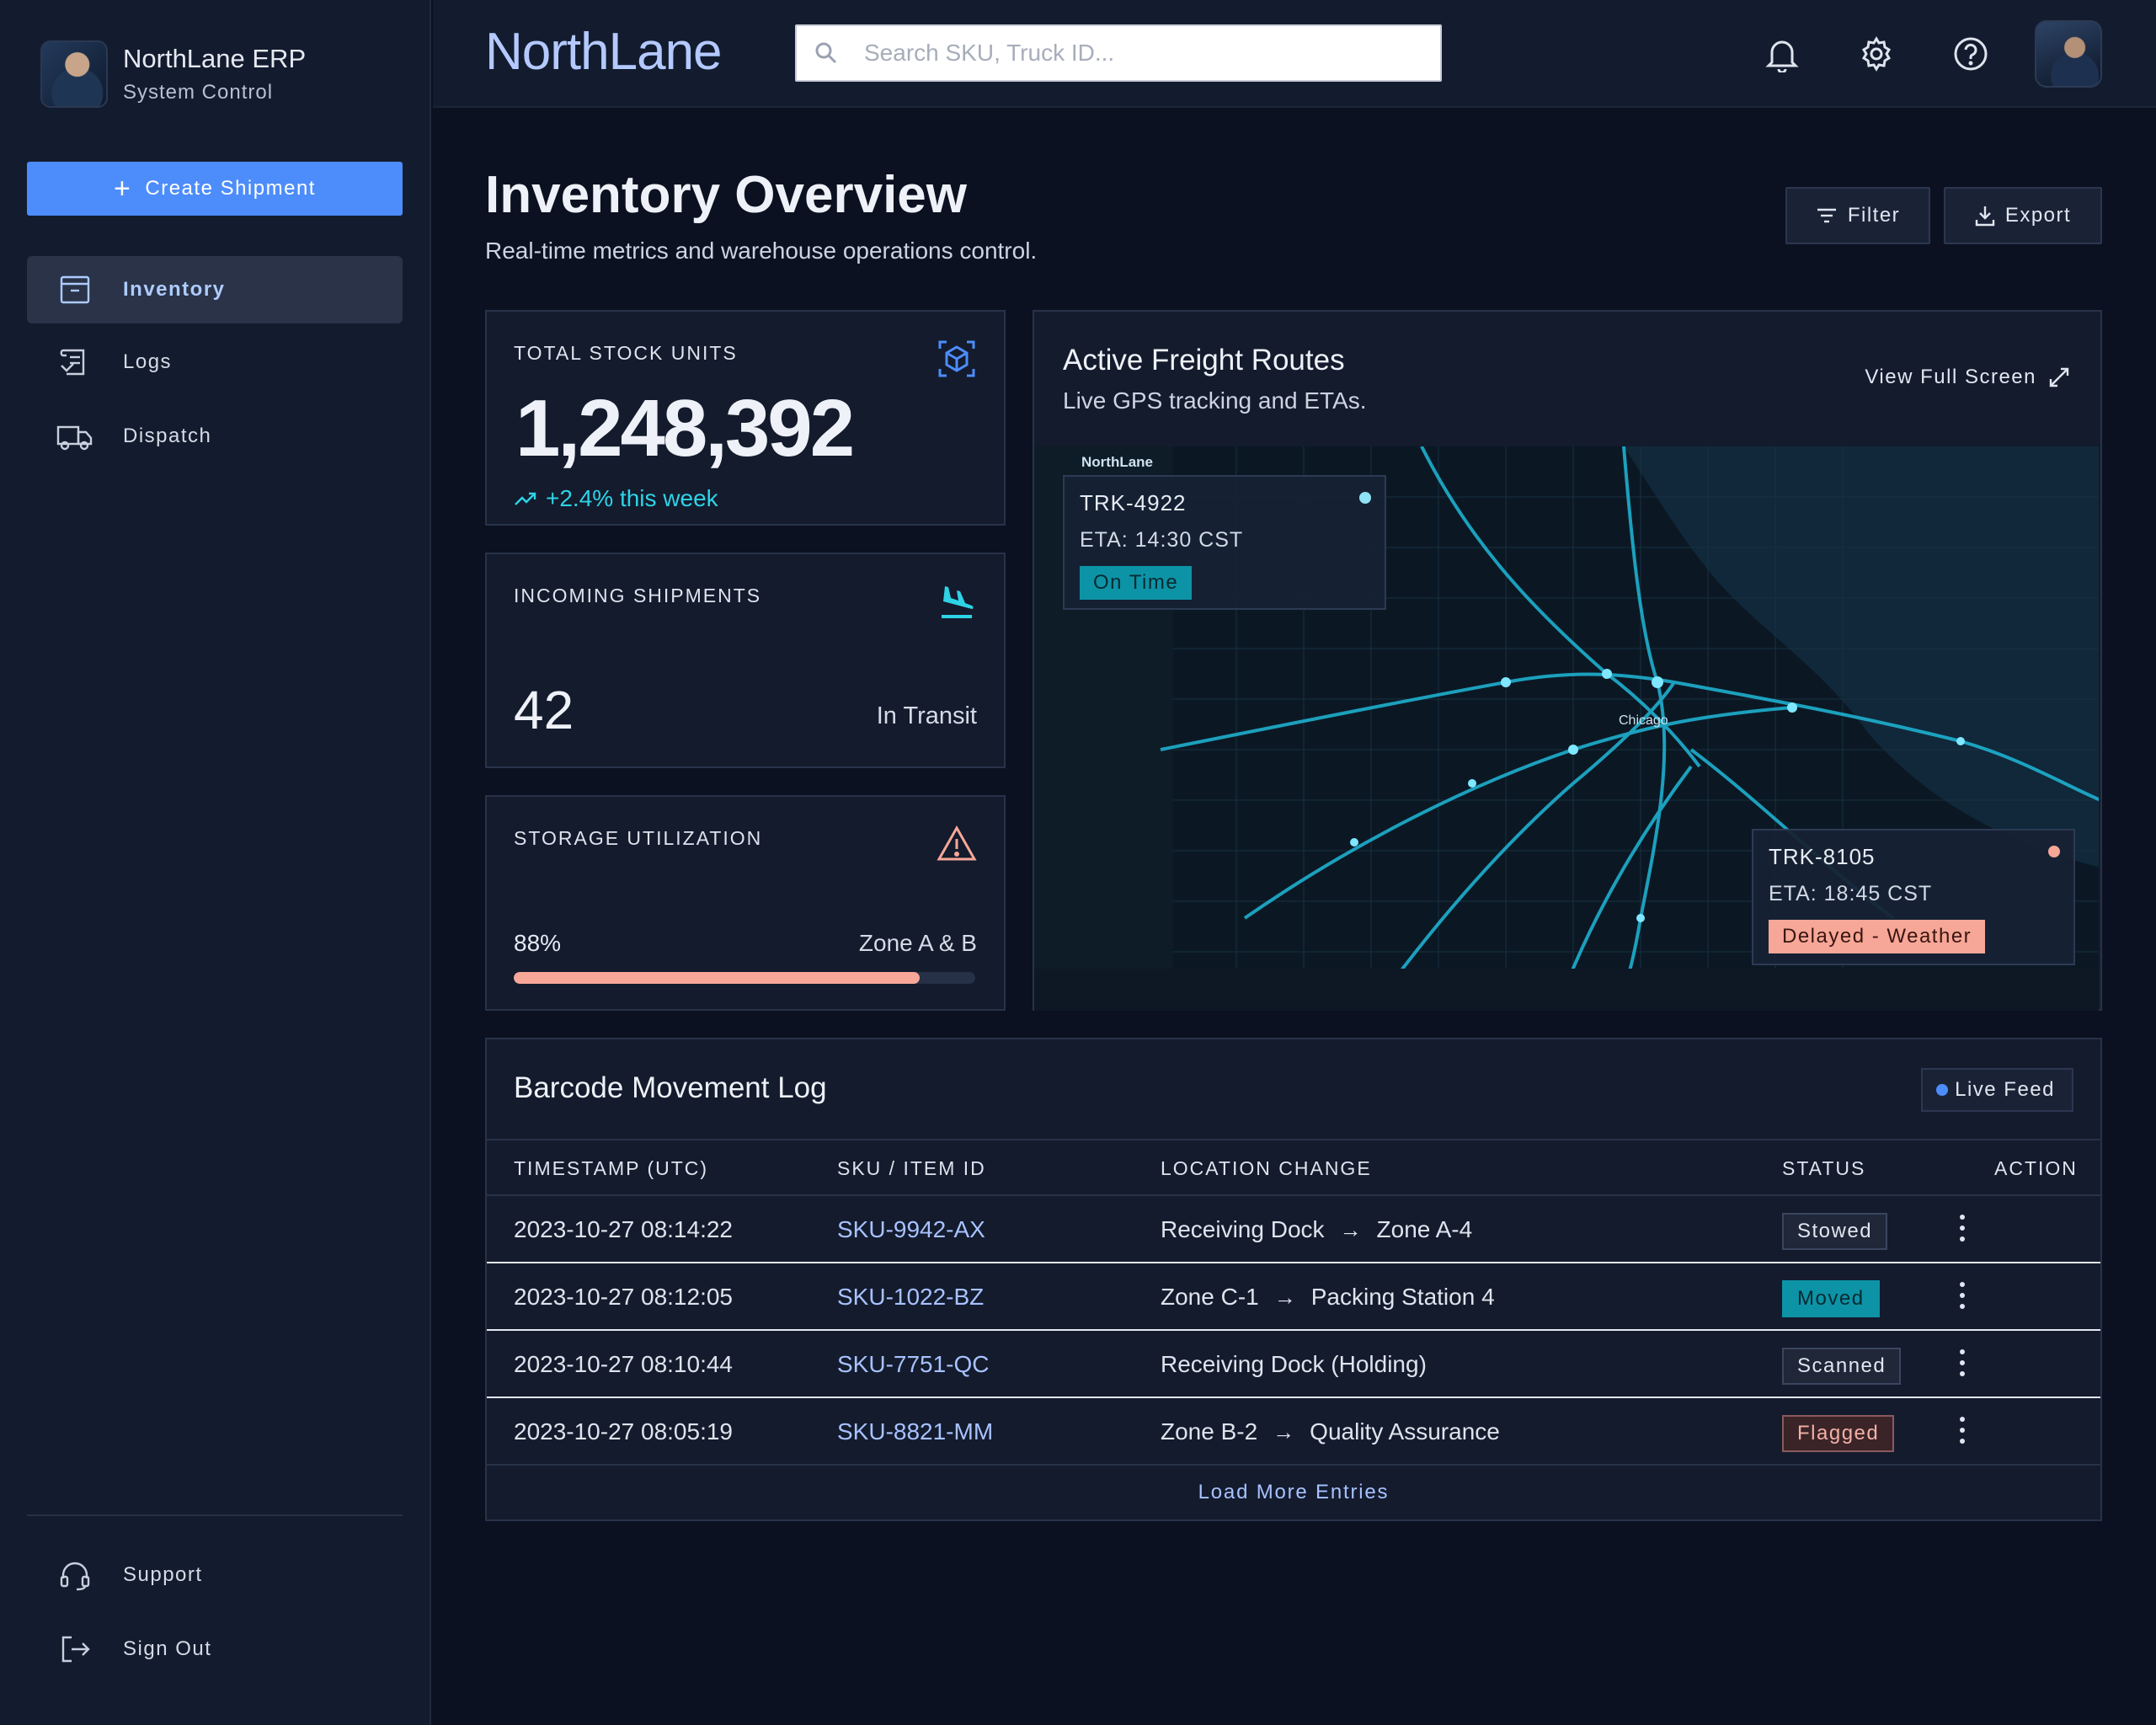 Image resolution: width=2156 pixels, height=1725 pixels. I want to click on log-title: Barcode Movement Log, so click(670, 1087).